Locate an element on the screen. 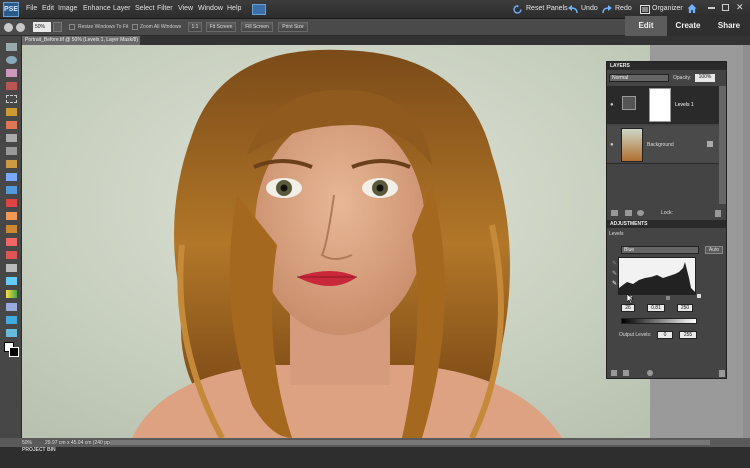 This screenshot has width=750, height=468. smart-brush-tool-icon is located at coordinates (11, 268).